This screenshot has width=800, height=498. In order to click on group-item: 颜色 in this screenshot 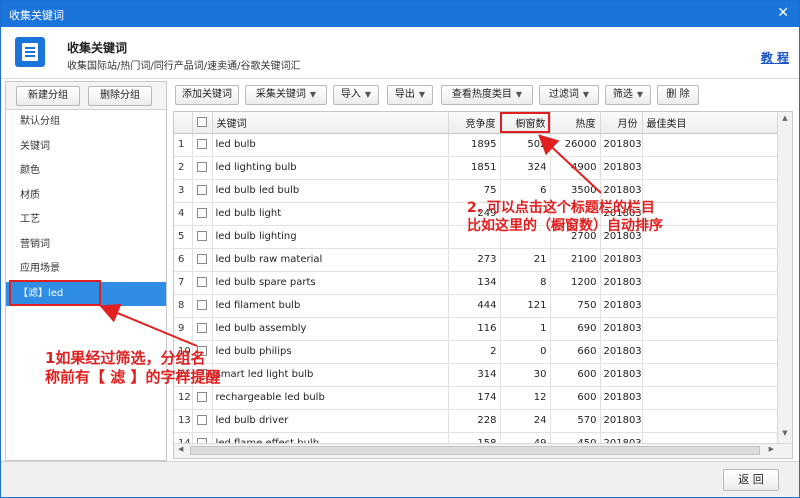, I will do `click(86, 171)`.